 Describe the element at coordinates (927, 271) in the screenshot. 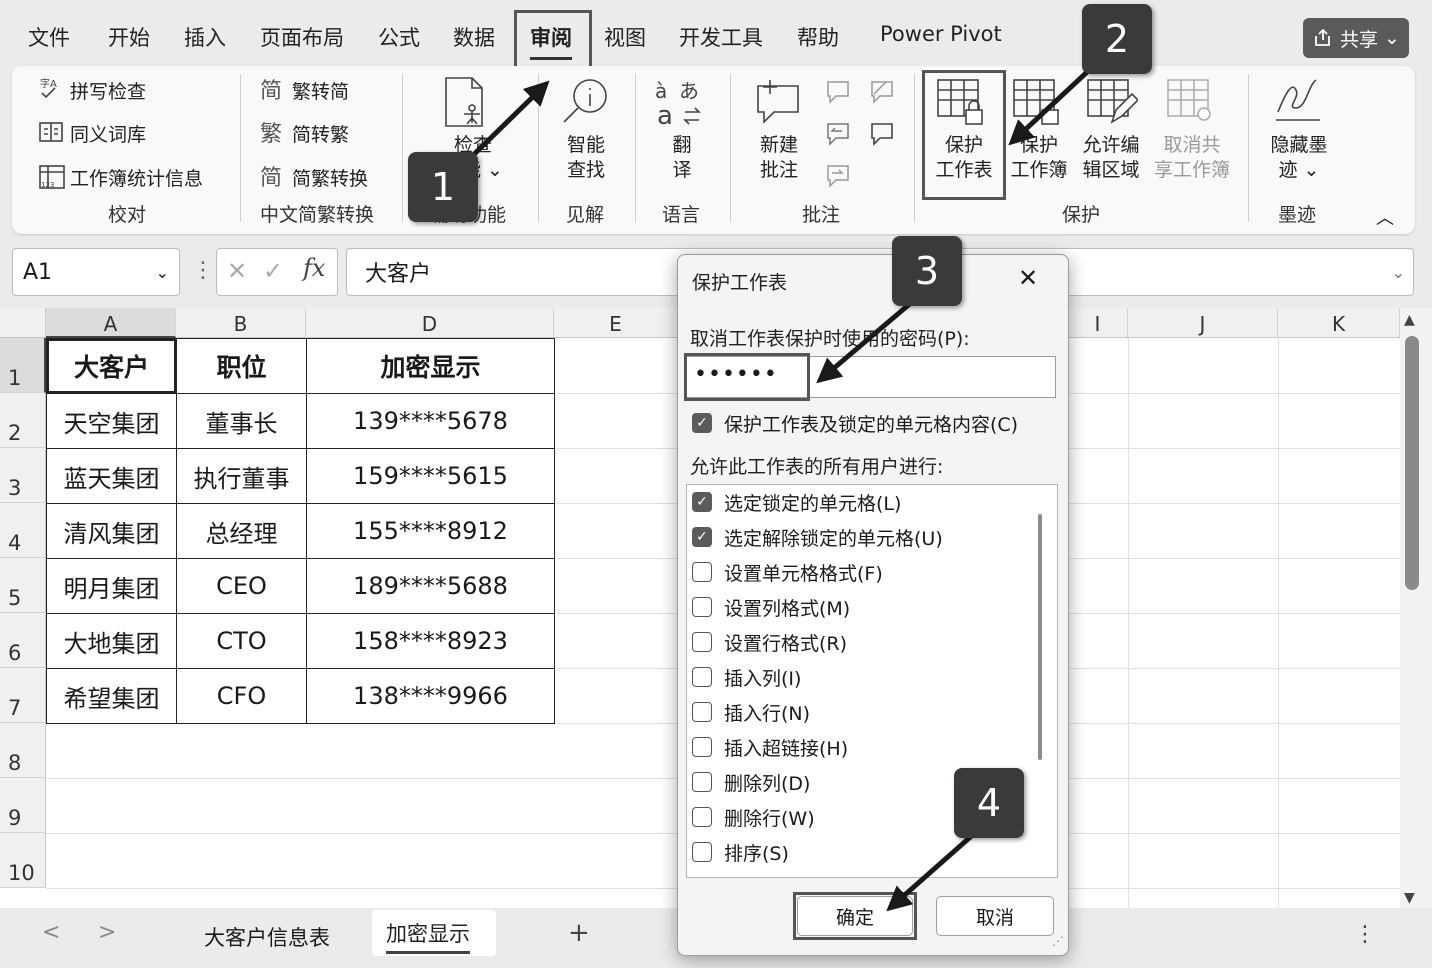

I see `callout-3: 3` at that location.